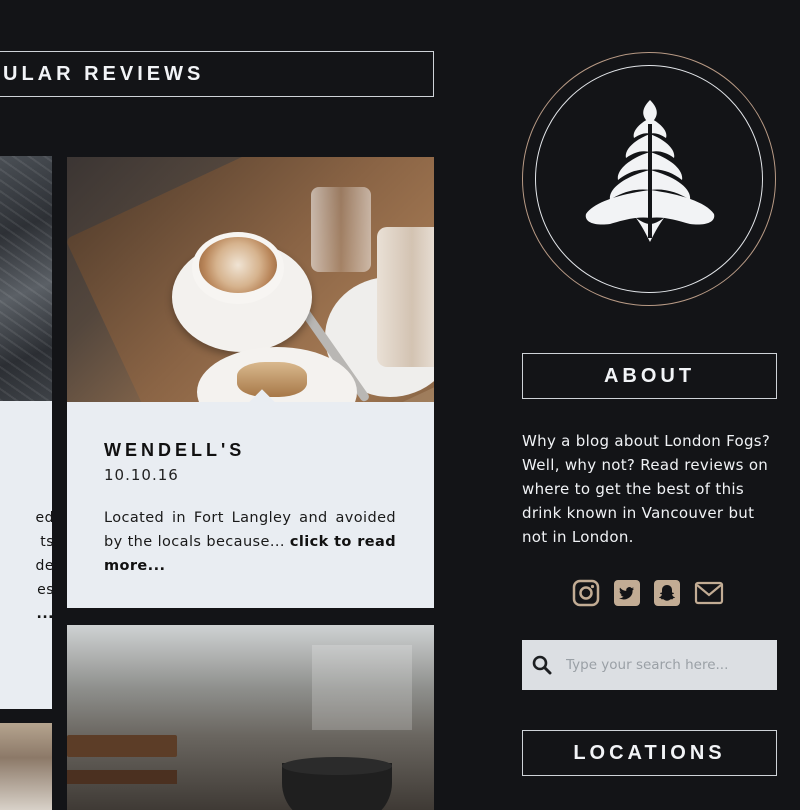  I want to click on photo-window, so click(362, 687).